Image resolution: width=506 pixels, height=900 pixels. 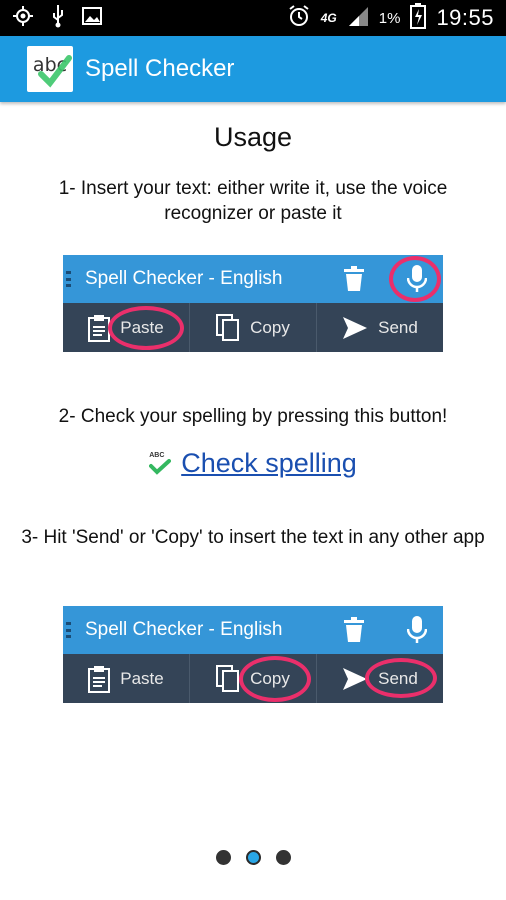 I want to click on example-screenshot-1: Spell Checker - English Paste Copy Send, so click(x=253, y=303).